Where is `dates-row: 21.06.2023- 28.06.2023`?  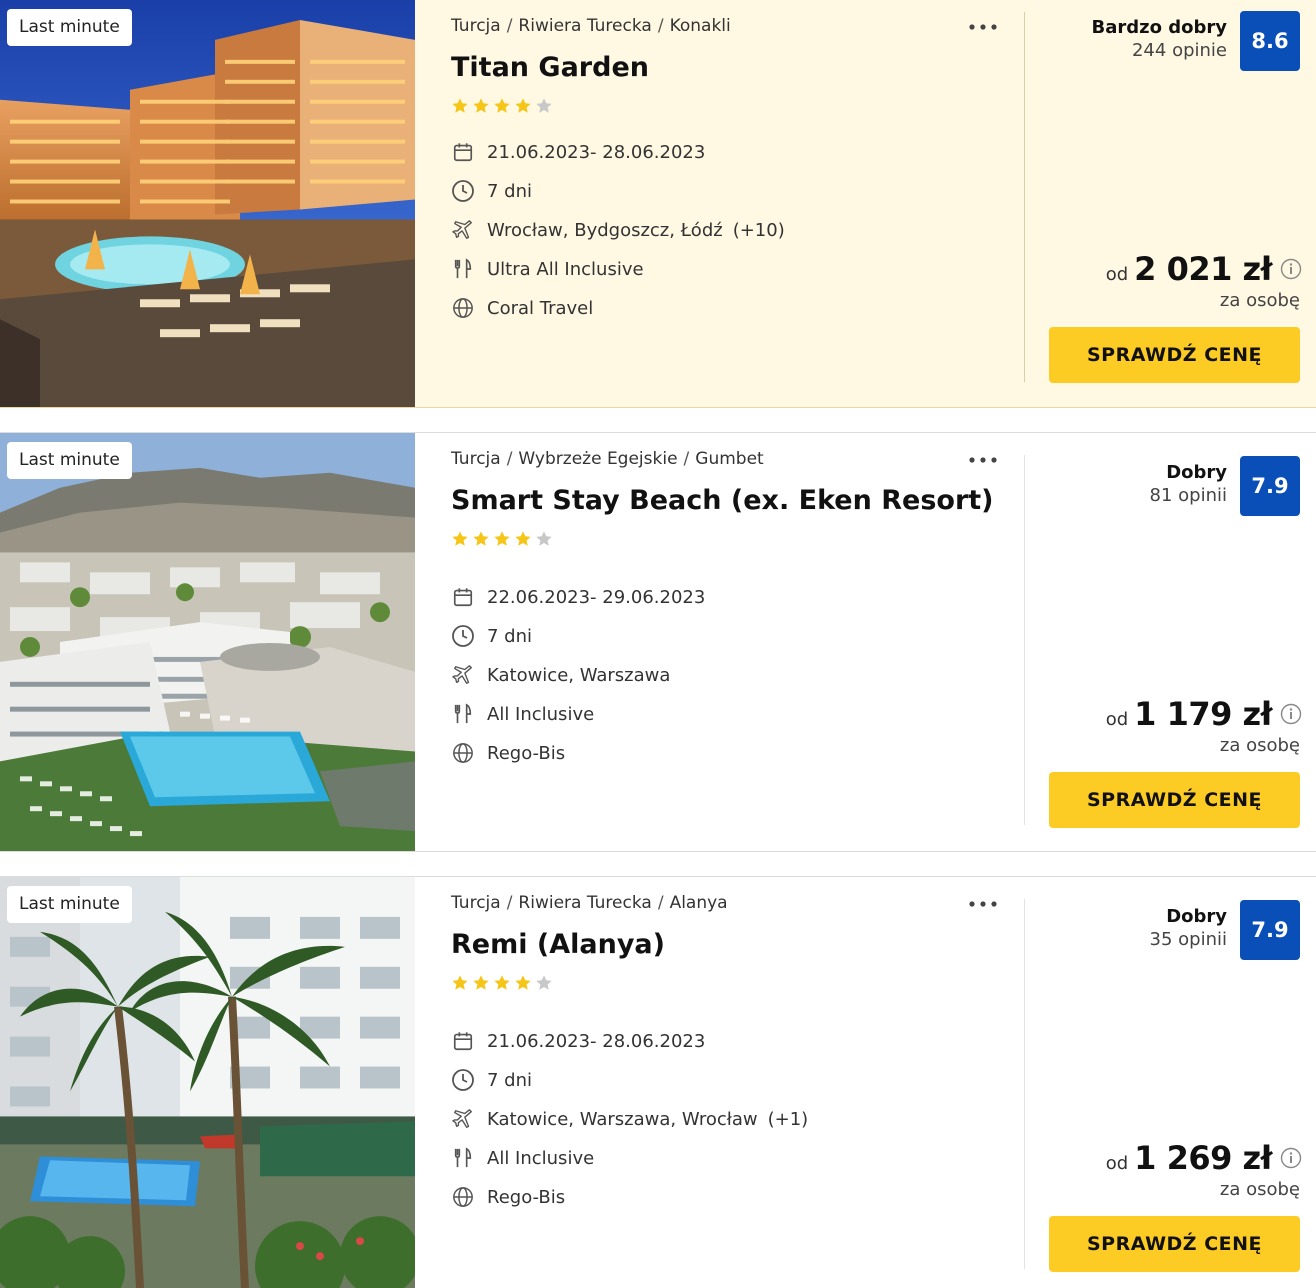 dates-row: 21.06.2023- 28.06.2023 is located at coordinates (578, 1041).